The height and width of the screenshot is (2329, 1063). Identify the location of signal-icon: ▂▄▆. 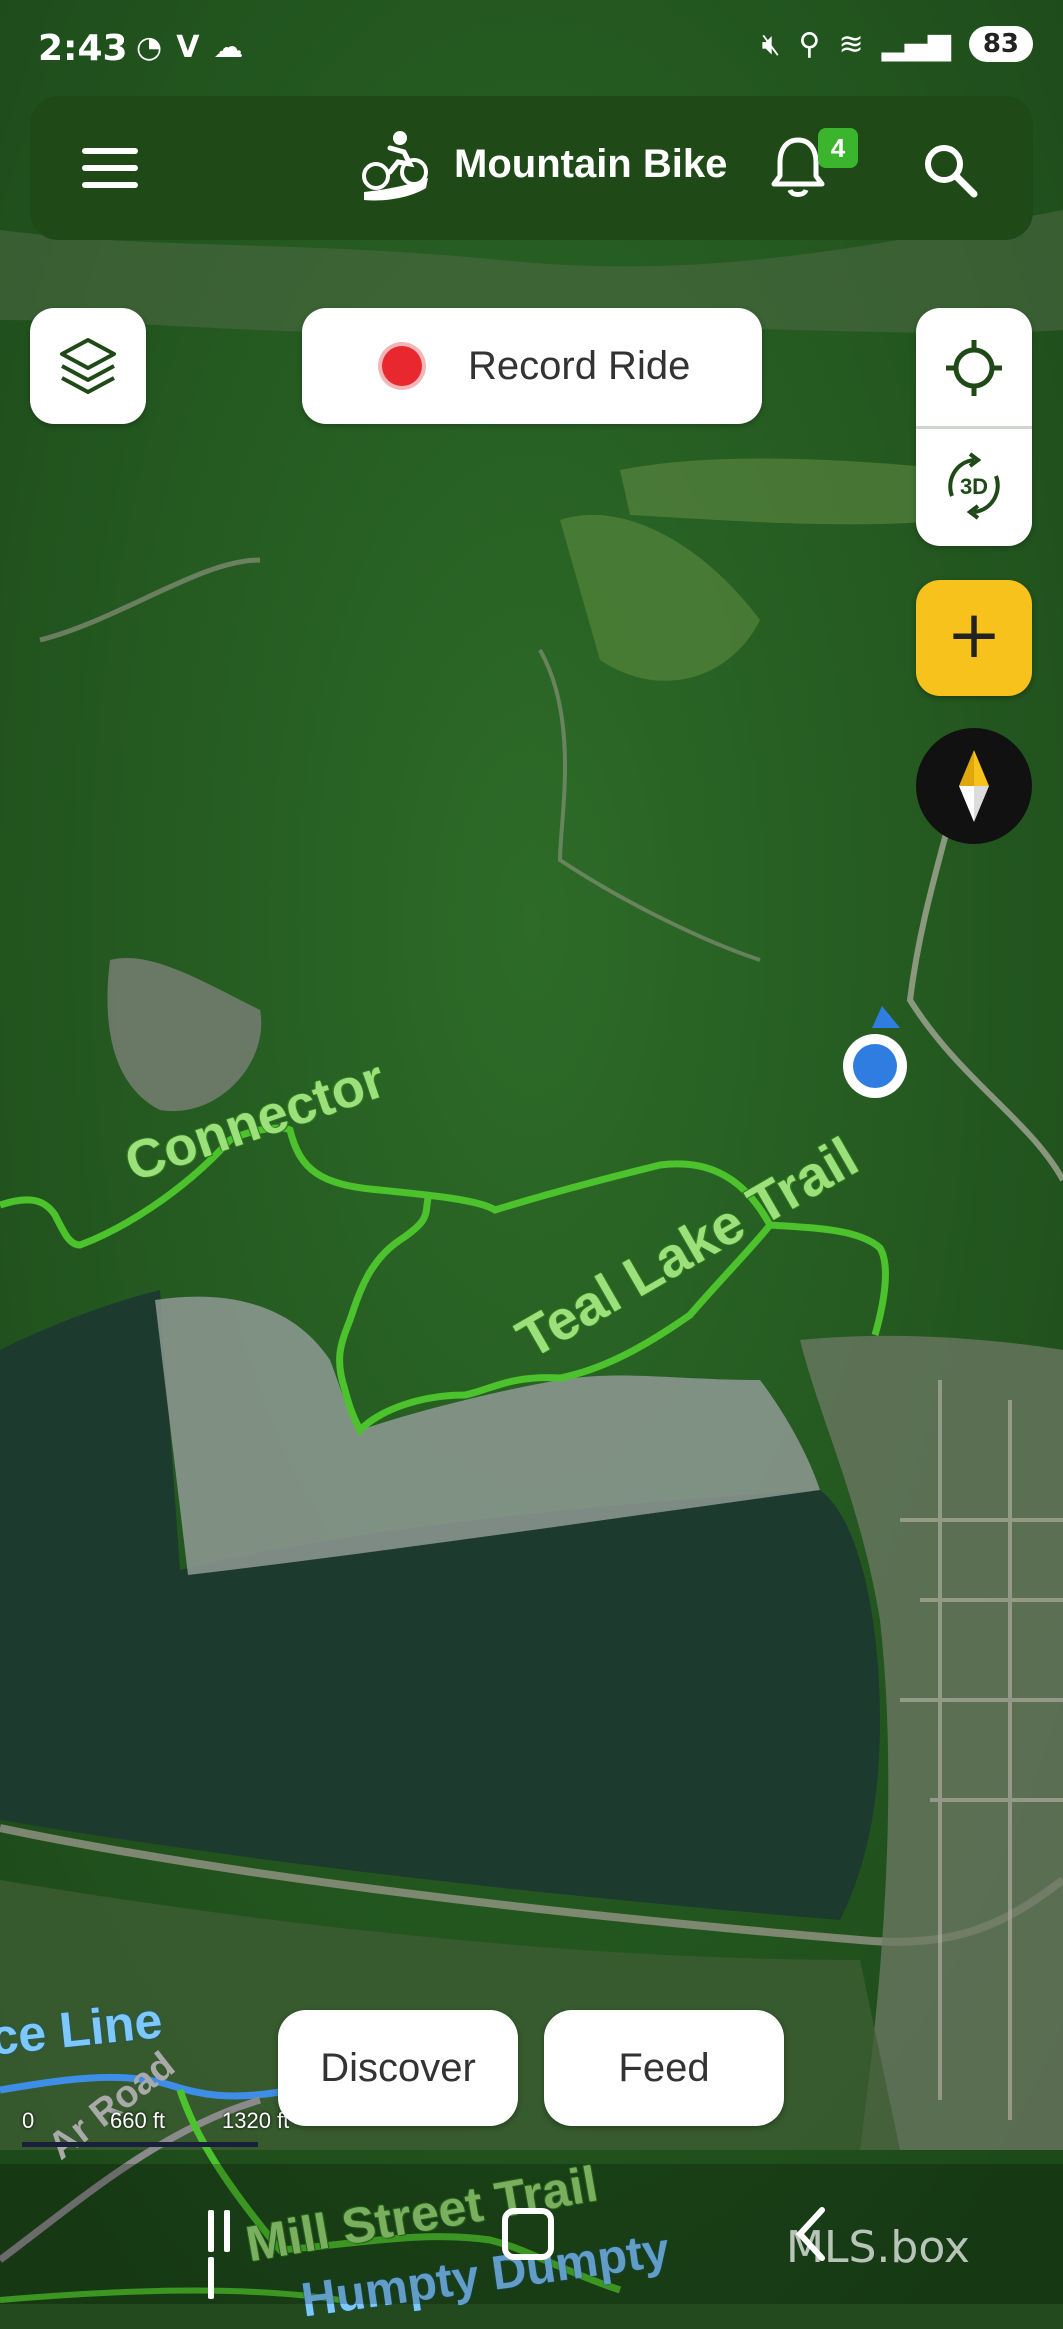
(916, 44).